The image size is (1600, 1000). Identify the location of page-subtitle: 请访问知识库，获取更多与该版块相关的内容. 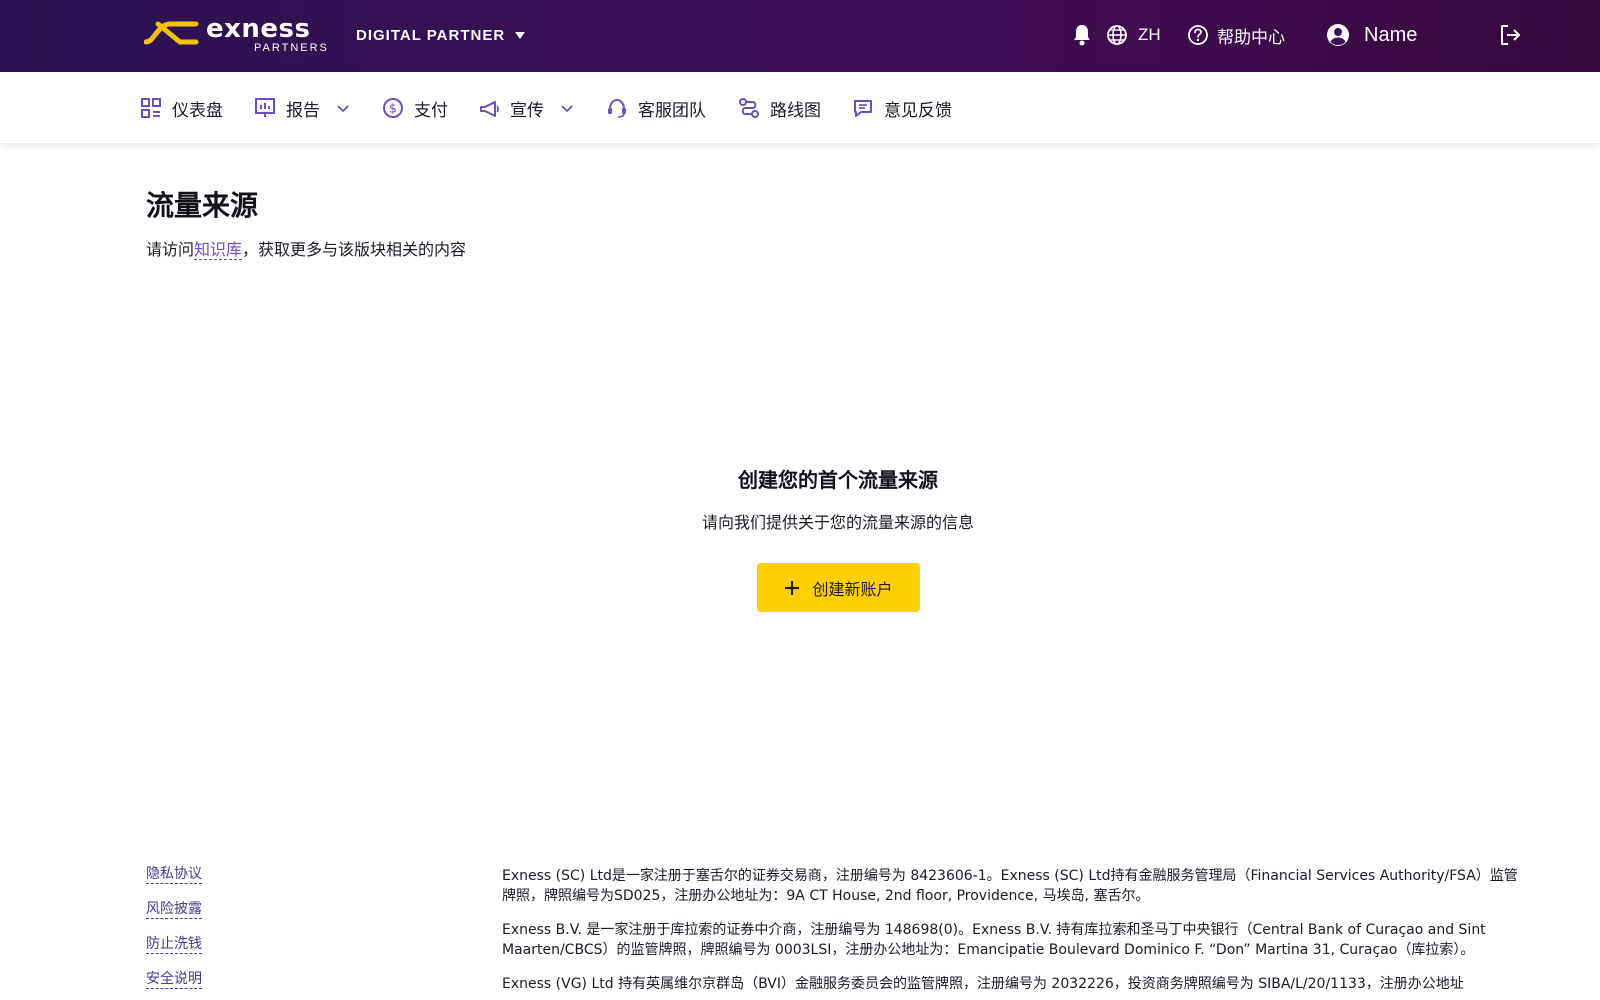
(306, 248).